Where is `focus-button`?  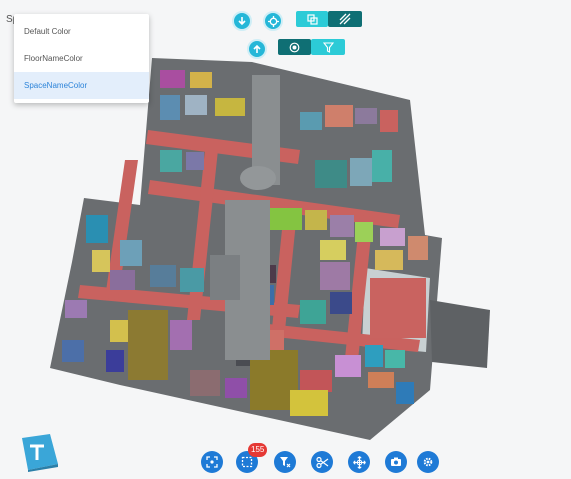
focus-button is located at coordinates (212, 462).